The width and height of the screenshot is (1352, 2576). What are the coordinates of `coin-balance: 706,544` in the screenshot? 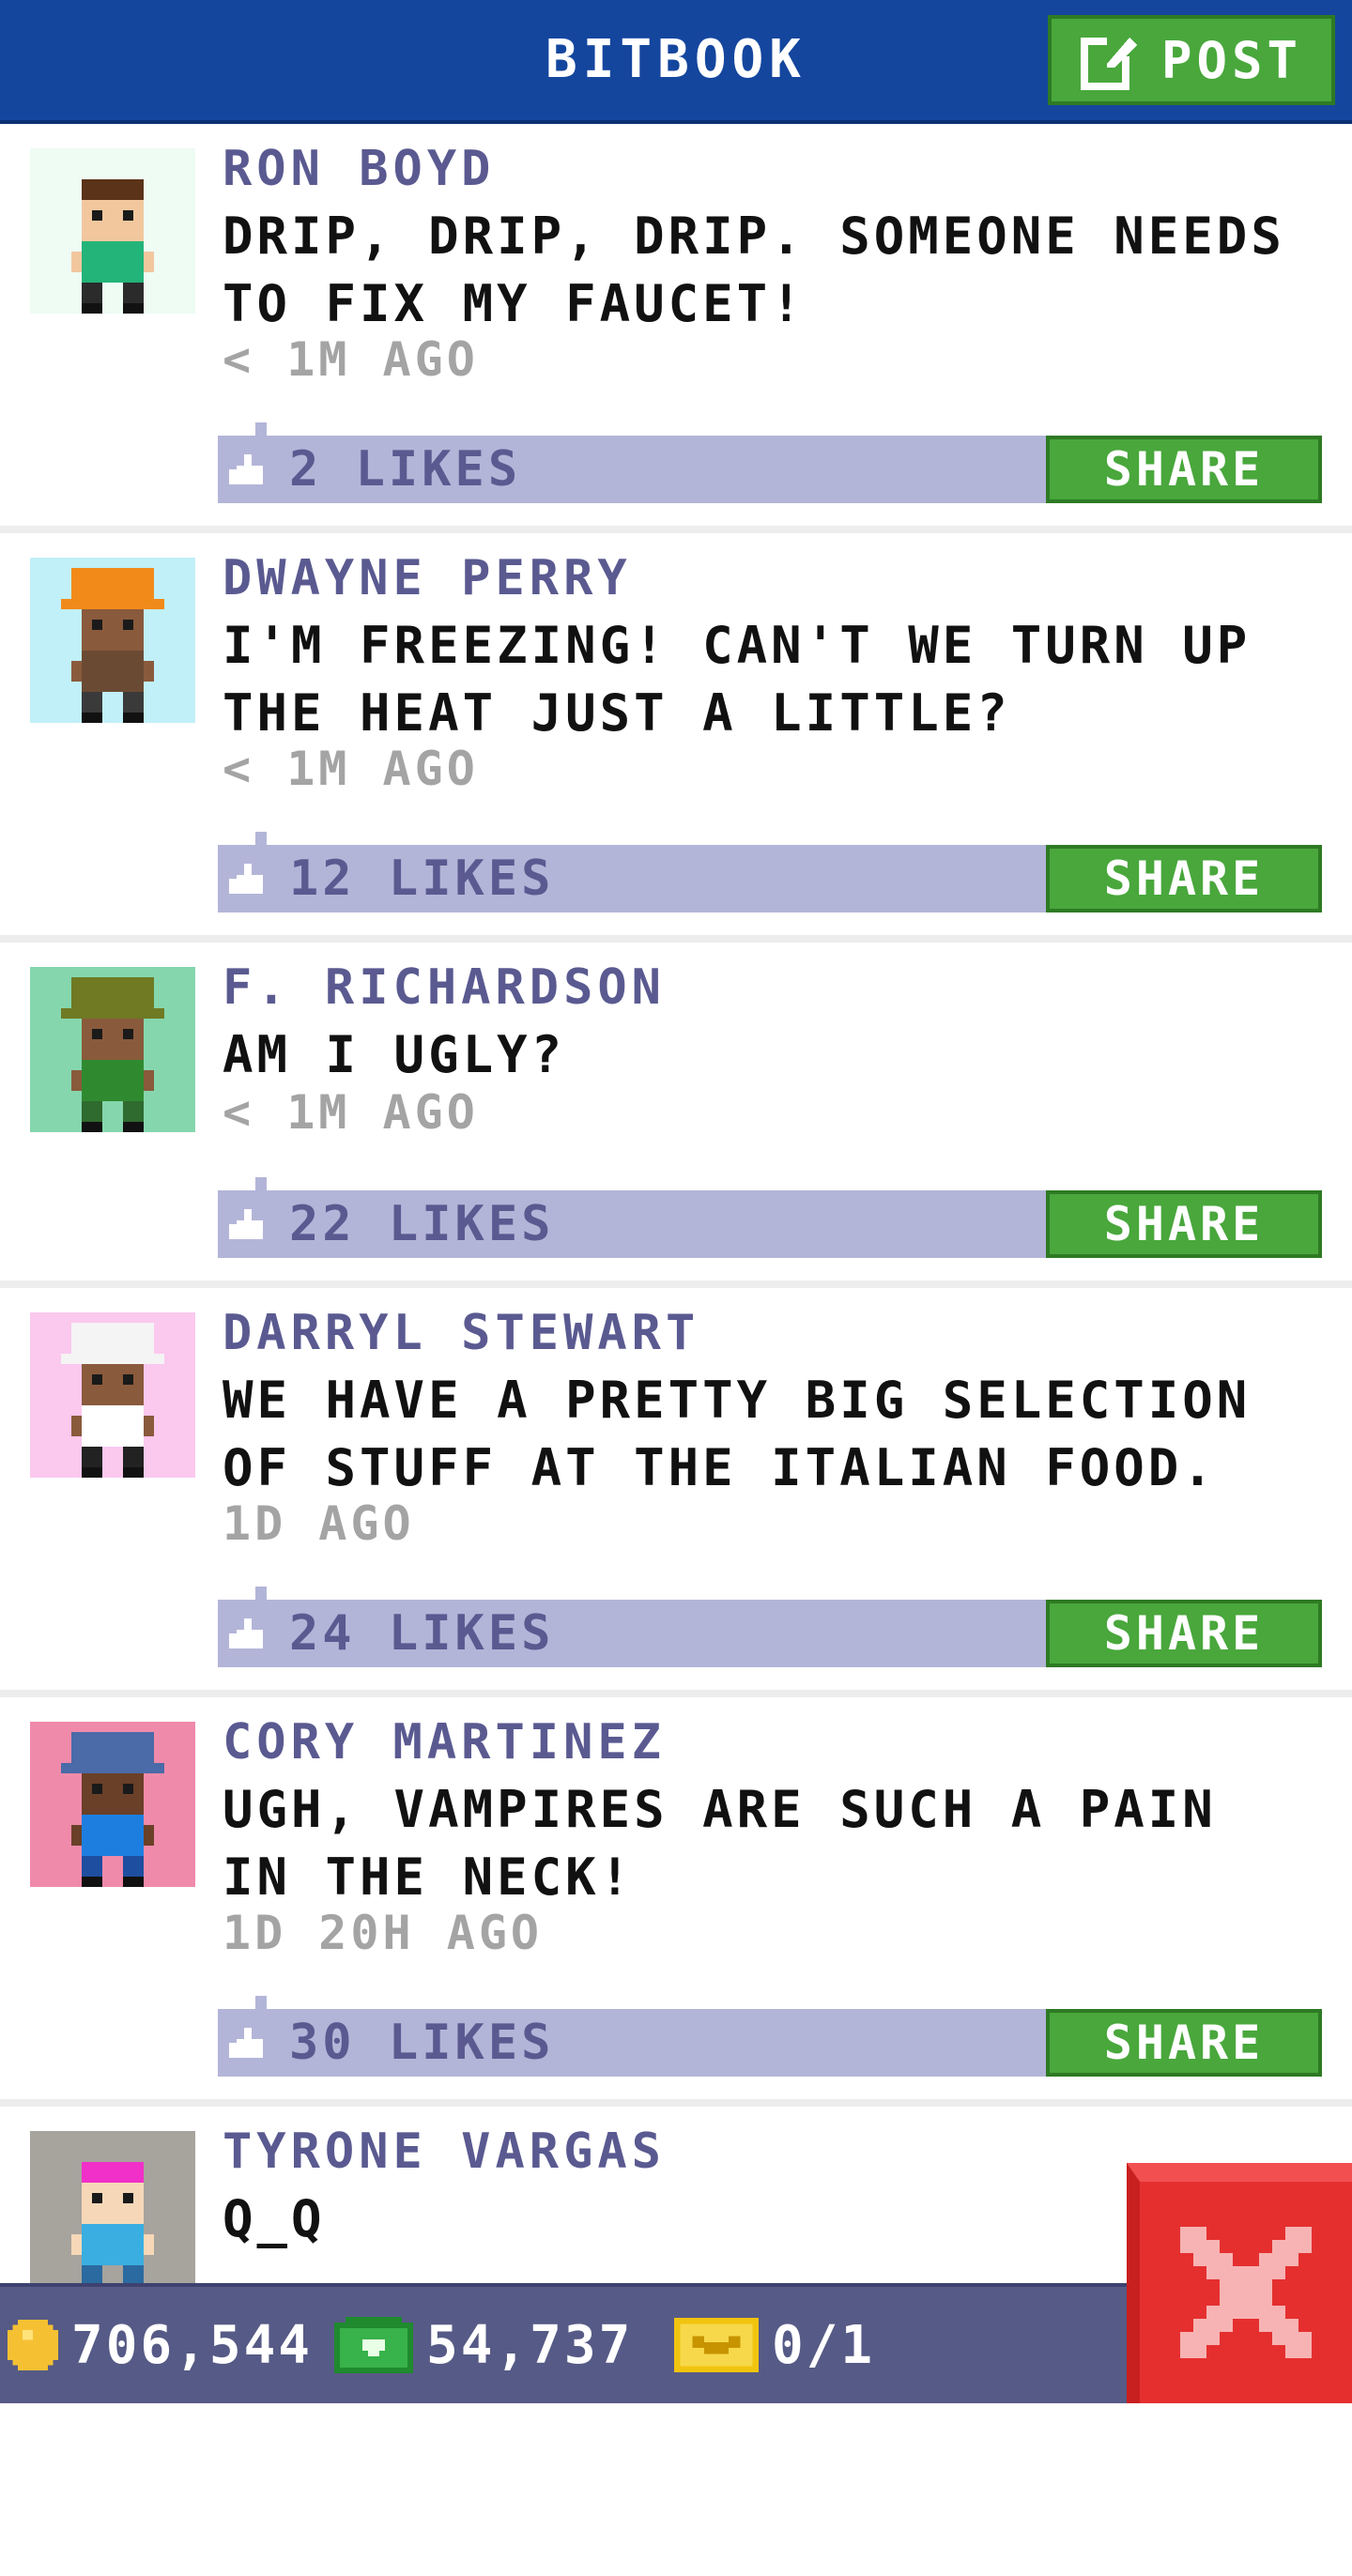 It's located at (160, 2345).